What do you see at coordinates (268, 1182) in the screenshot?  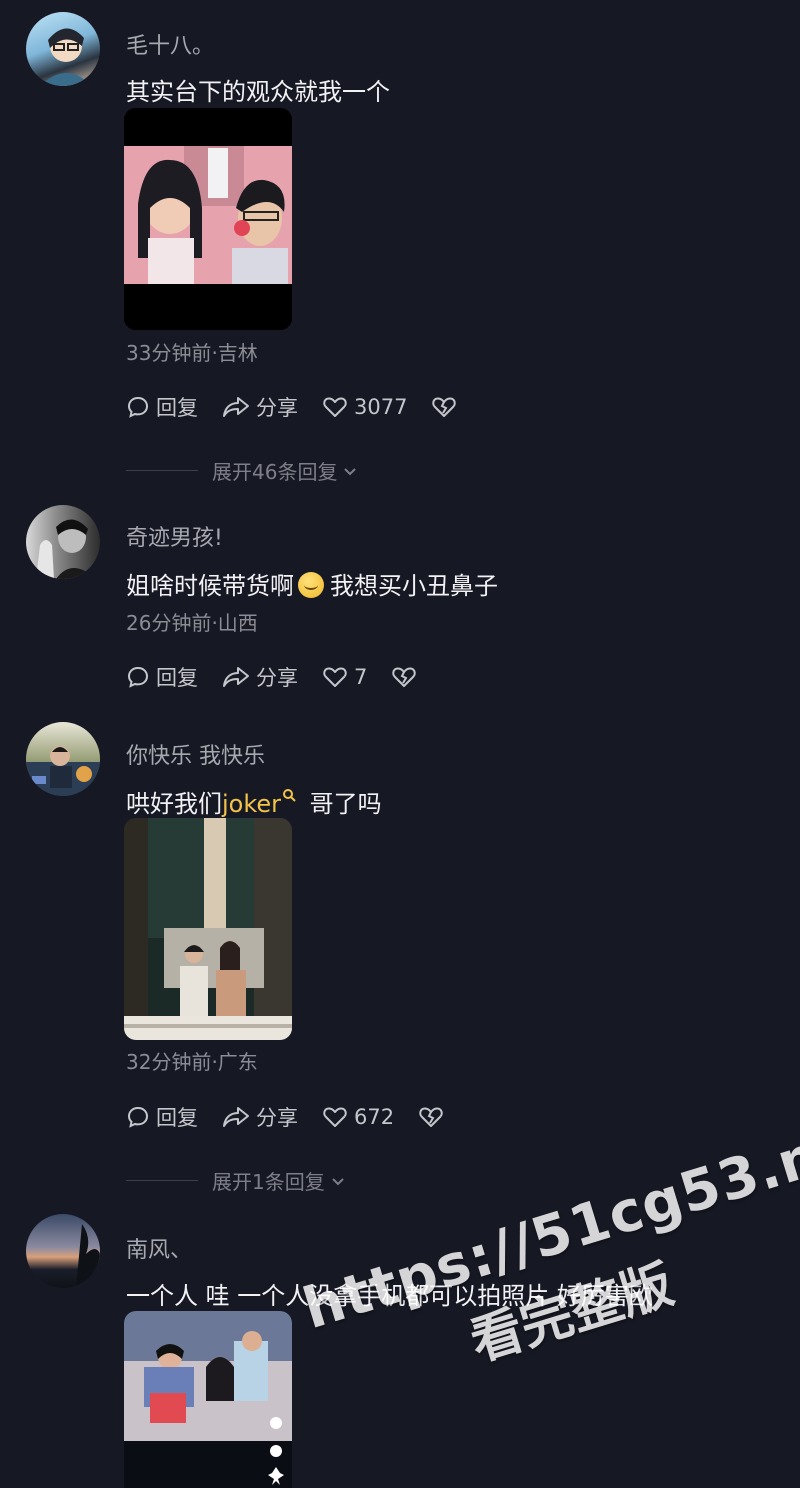 I see `expand-label: 展开1条回复` at bounding box center [268, 1182].